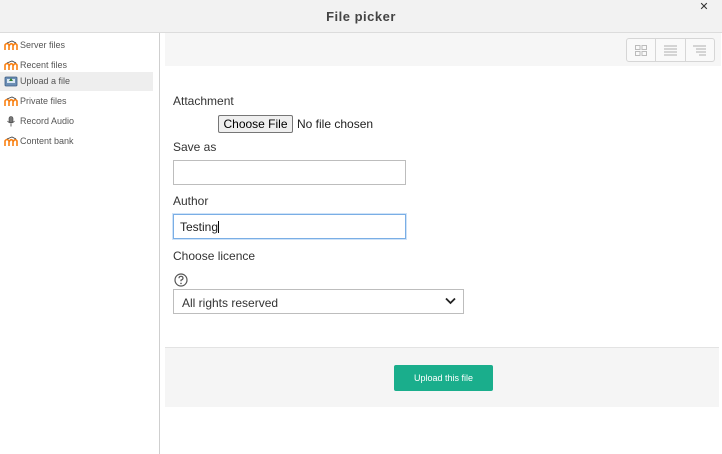  What do you see at coordinates (44, 65) in the screenshot?
I see `sidebar-item-label: Recent files` at bounding box center [44, 65].